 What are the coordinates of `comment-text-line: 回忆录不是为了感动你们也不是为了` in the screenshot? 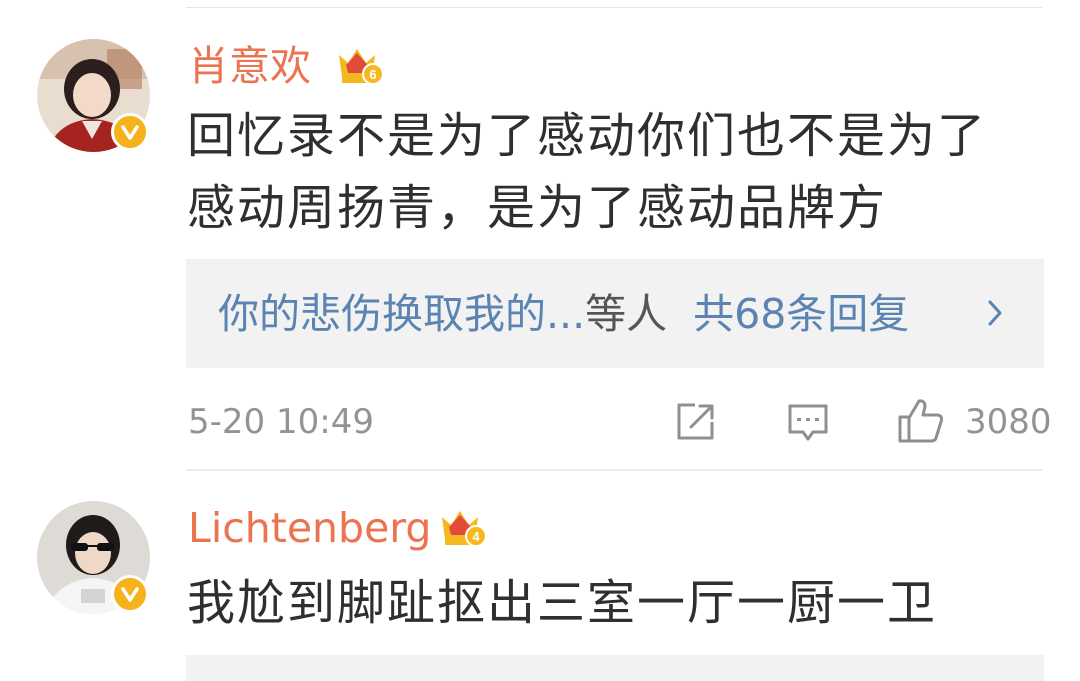 It's located at (587, 136).